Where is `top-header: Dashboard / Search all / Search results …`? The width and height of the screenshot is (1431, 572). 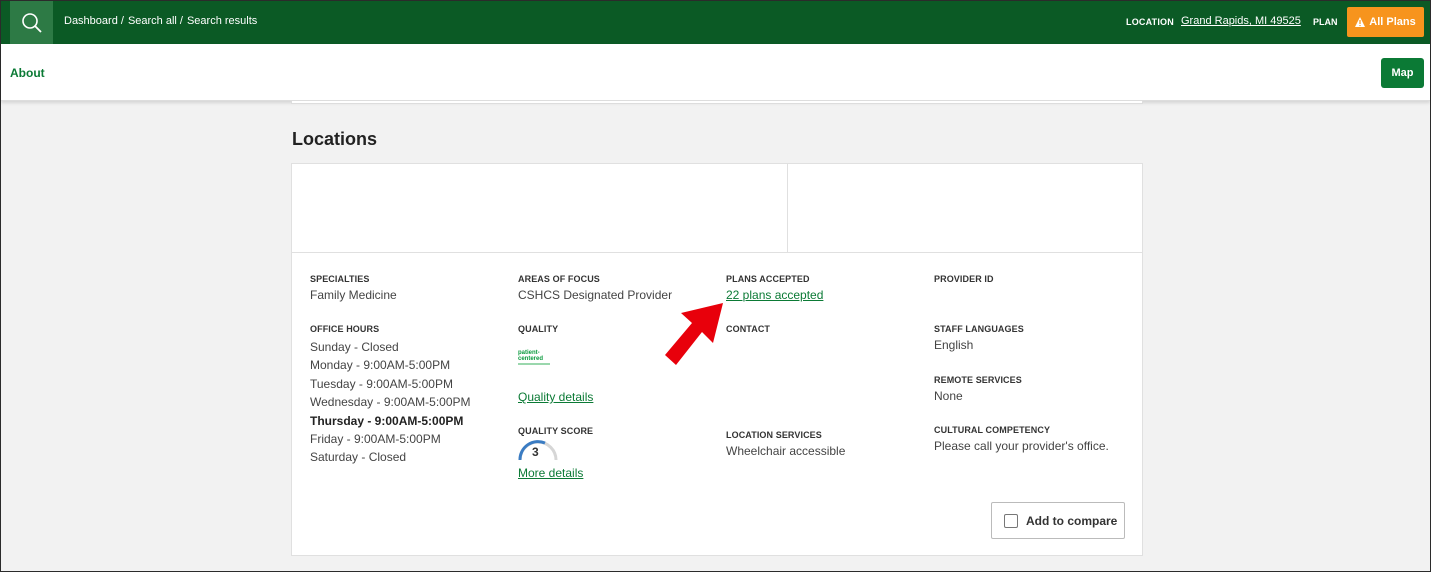 top-header: Dashboard / Search all / Search results … is located at coordinates (715, 22).